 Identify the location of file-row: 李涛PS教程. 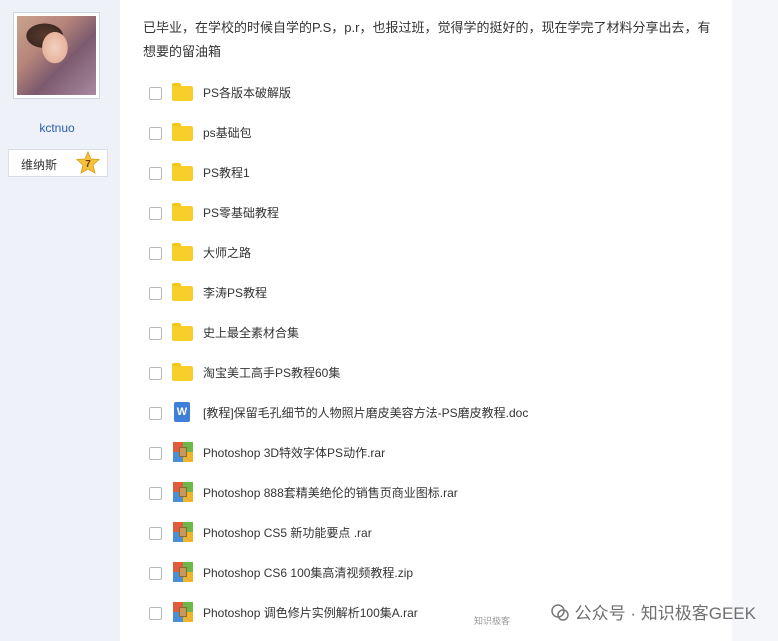
(426, 300).